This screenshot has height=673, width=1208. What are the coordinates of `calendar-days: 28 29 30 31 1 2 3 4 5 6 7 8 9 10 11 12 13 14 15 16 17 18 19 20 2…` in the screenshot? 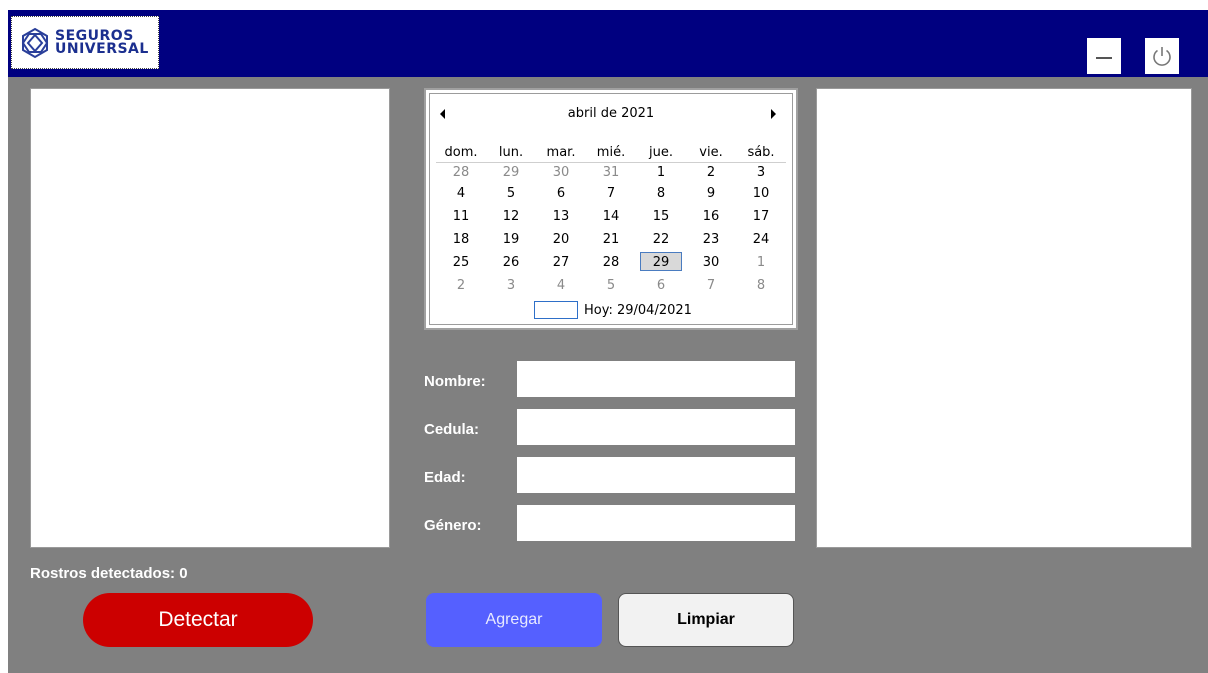 It's located at (611, 230).